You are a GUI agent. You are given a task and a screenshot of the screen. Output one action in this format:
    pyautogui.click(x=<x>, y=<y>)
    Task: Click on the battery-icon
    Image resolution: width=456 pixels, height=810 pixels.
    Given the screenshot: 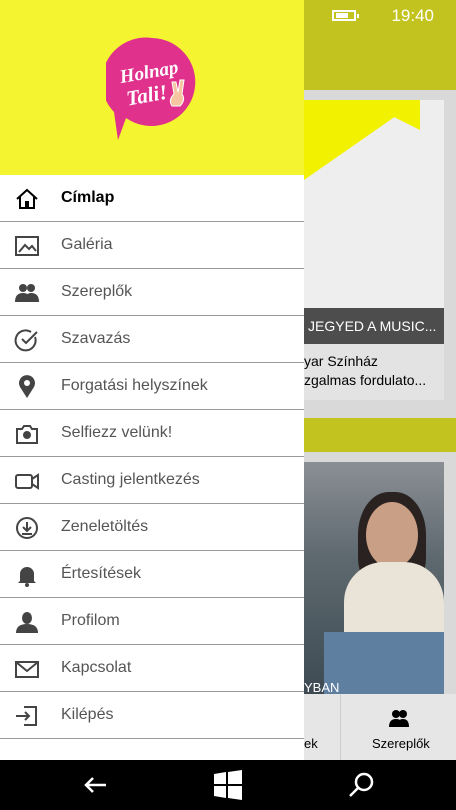 What is the action you would take?
    pyautogui.click(x=345, y=15)
    